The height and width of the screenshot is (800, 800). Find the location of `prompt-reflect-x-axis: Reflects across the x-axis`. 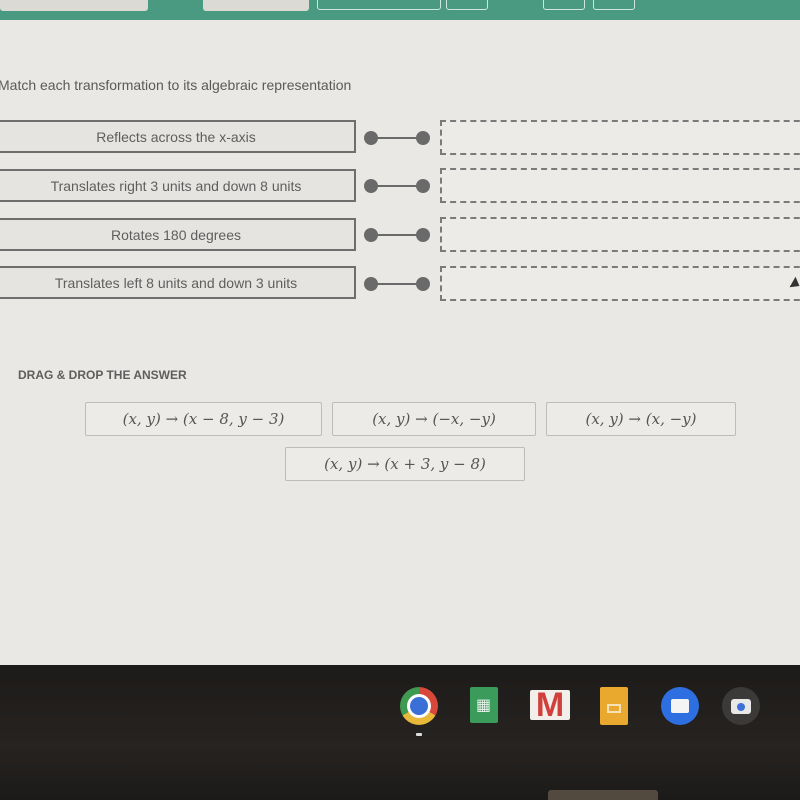

prompt-reflect-x-axis: Reflects across the x-axis is located at coordinates (178, 136).